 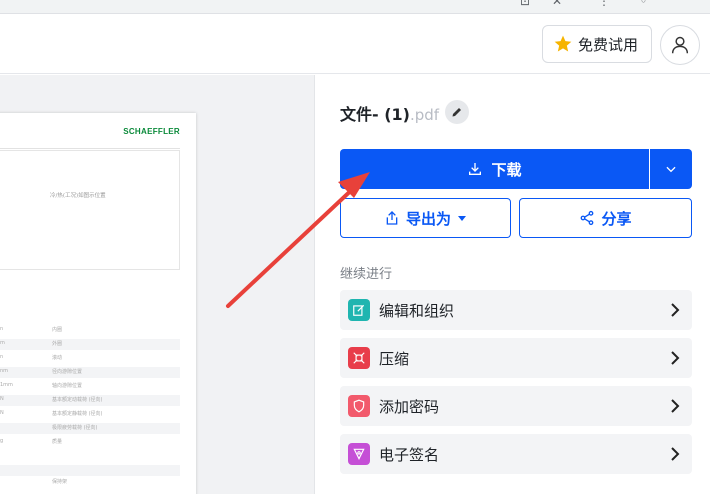 What do you see at coordinates (394, 358) in the screenshot?
I see `action-label: 压缩` at bounding box center [394, 358].